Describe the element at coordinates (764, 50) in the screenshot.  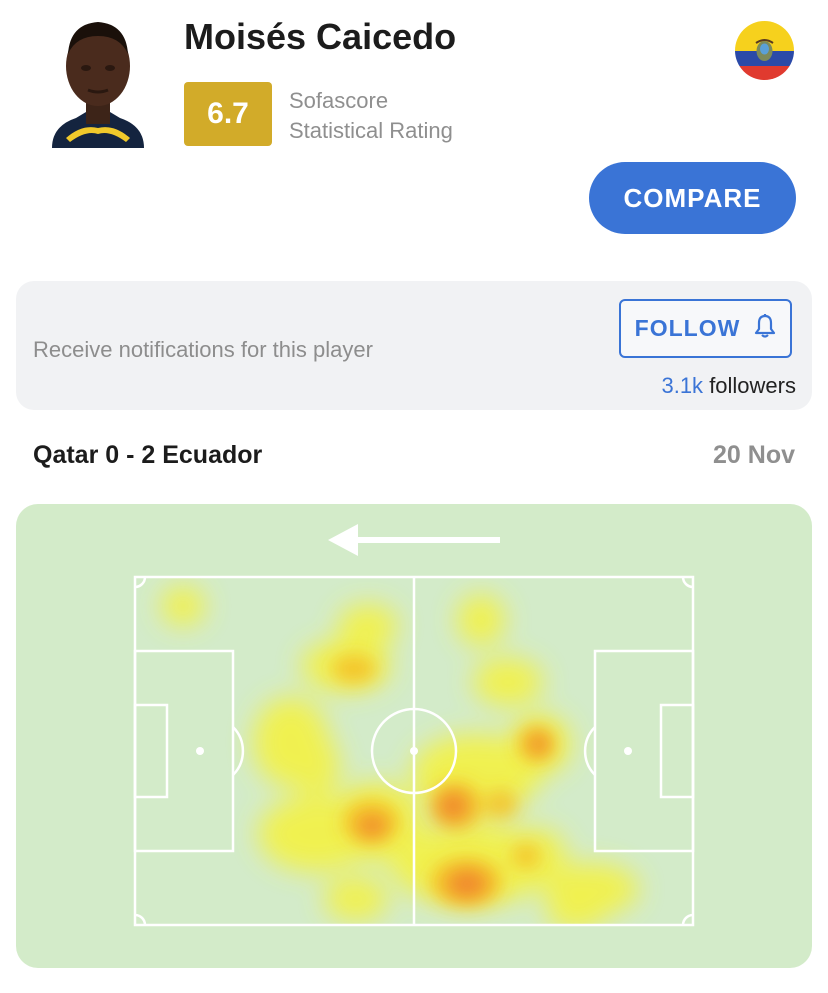
I see `ecuador-flag-icon` at that location.